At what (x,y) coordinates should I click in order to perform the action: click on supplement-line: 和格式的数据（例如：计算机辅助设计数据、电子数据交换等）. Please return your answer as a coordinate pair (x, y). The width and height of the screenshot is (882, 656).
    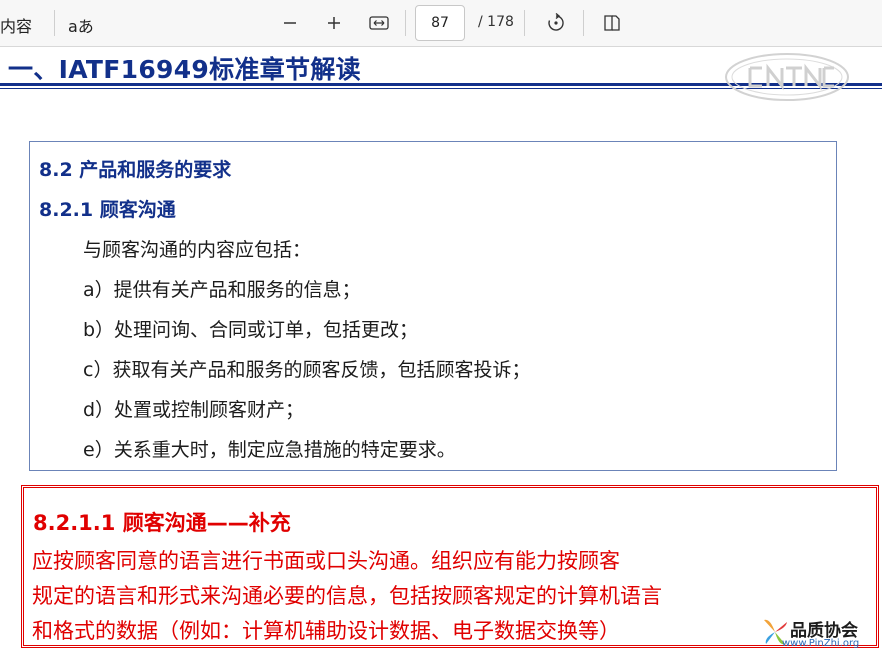
    Looking at the image, I should click on (326, 631).